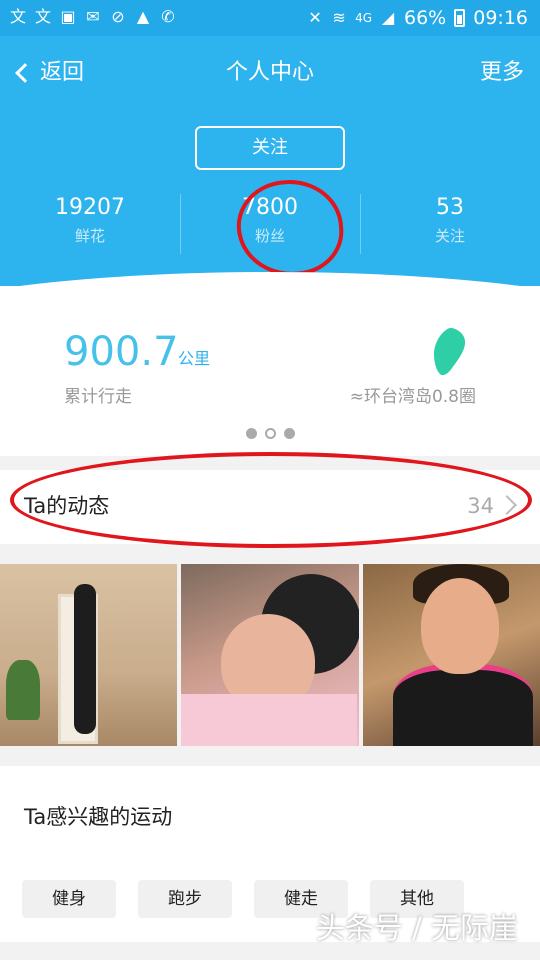  What do you see at coordinates (450, 207) in the screenshot?
I see `stat-value: 53` at bounding box center [450, 207].